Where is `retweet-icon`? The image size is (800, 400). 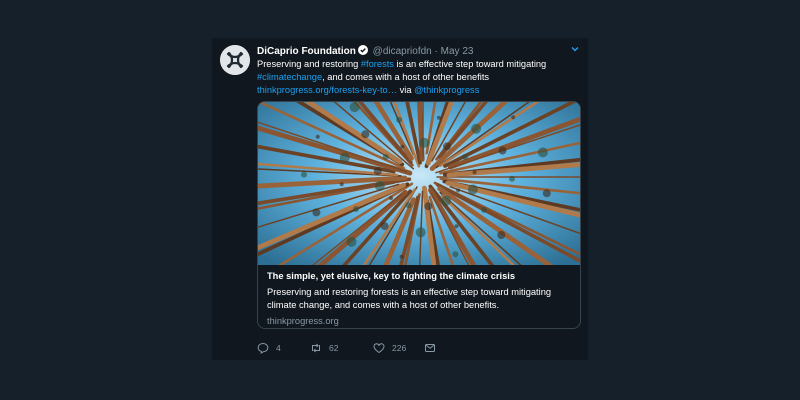 retweet-icon is located at coordinates (316, 348).